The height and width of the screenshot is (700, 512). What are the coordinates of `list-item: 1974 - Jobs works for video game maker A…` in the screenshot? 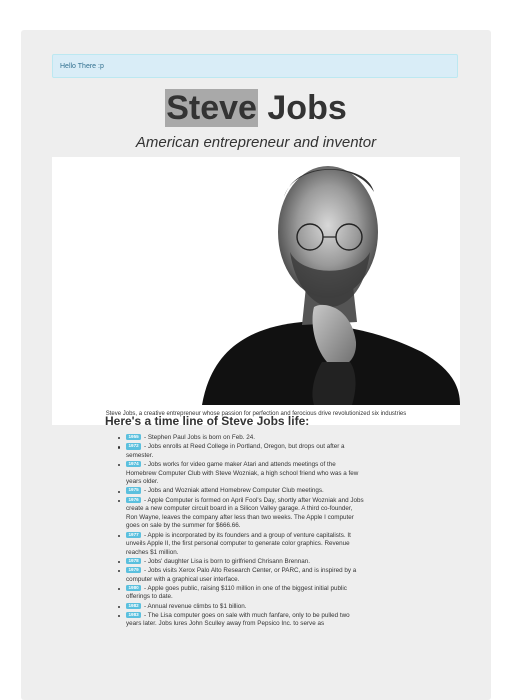 It's located at (241, 473).